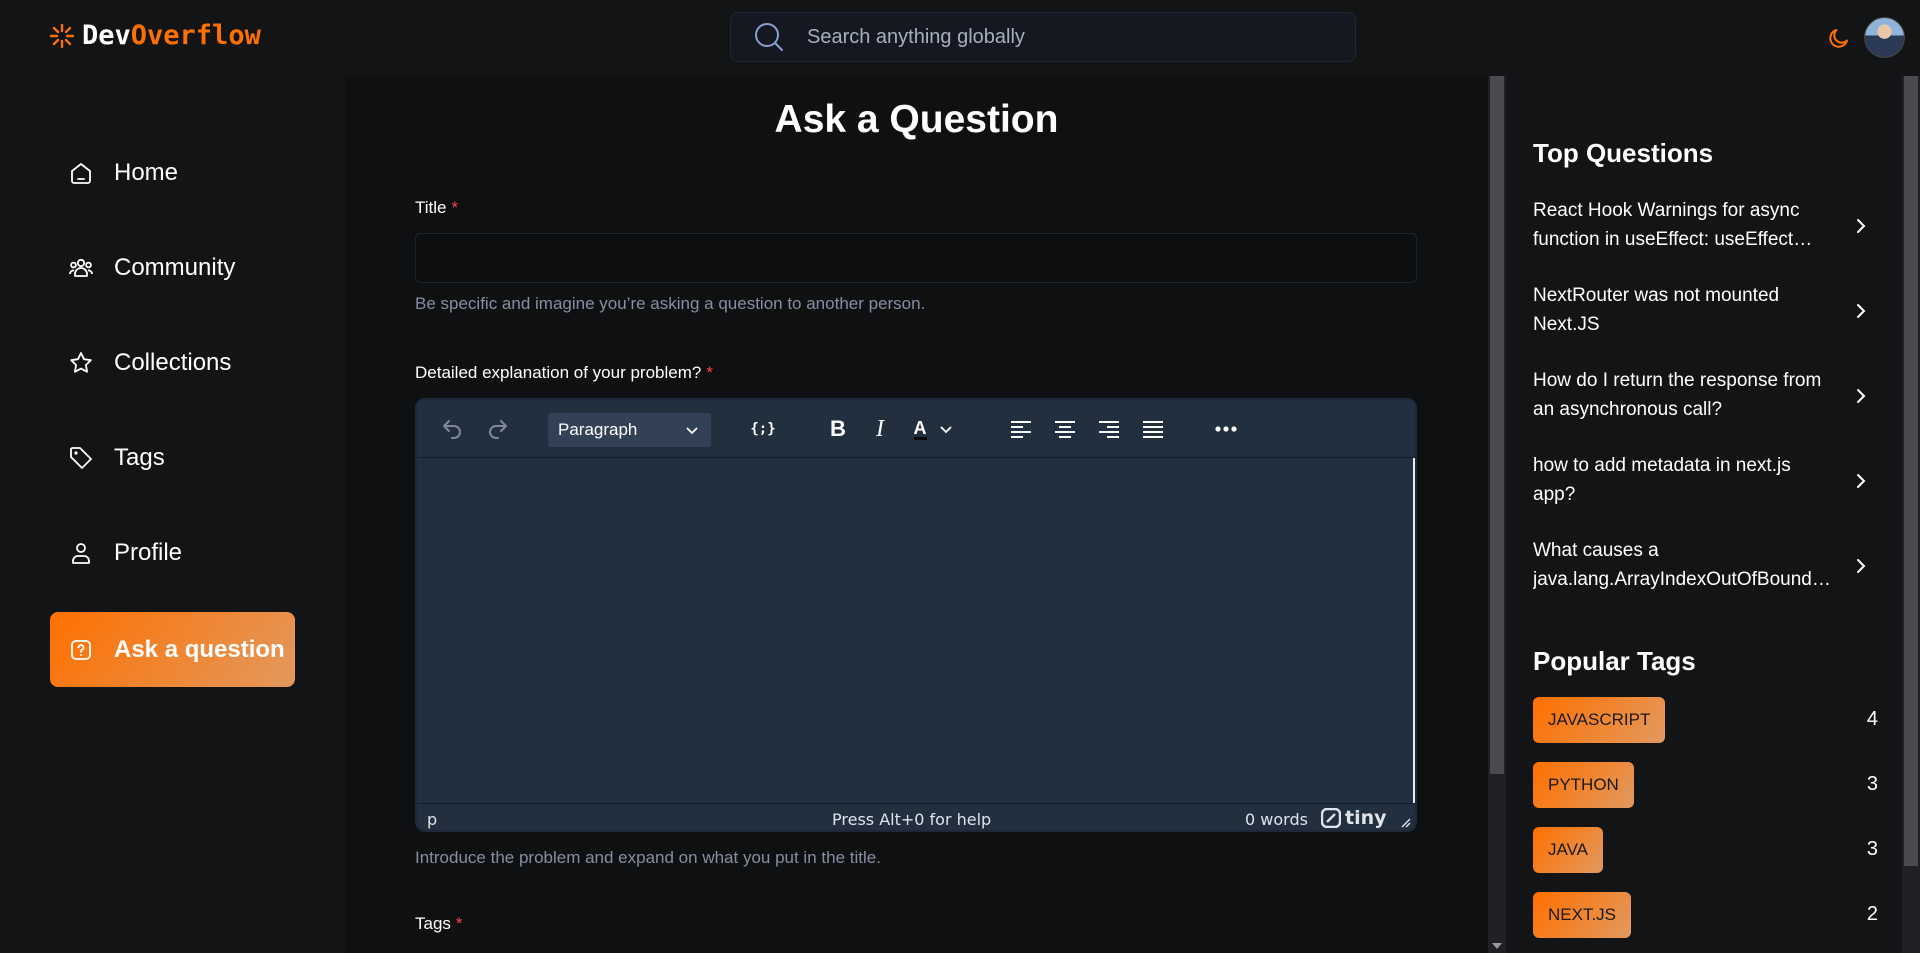  I want to click on sidebar-item-label: Tags, so click(139, 457).